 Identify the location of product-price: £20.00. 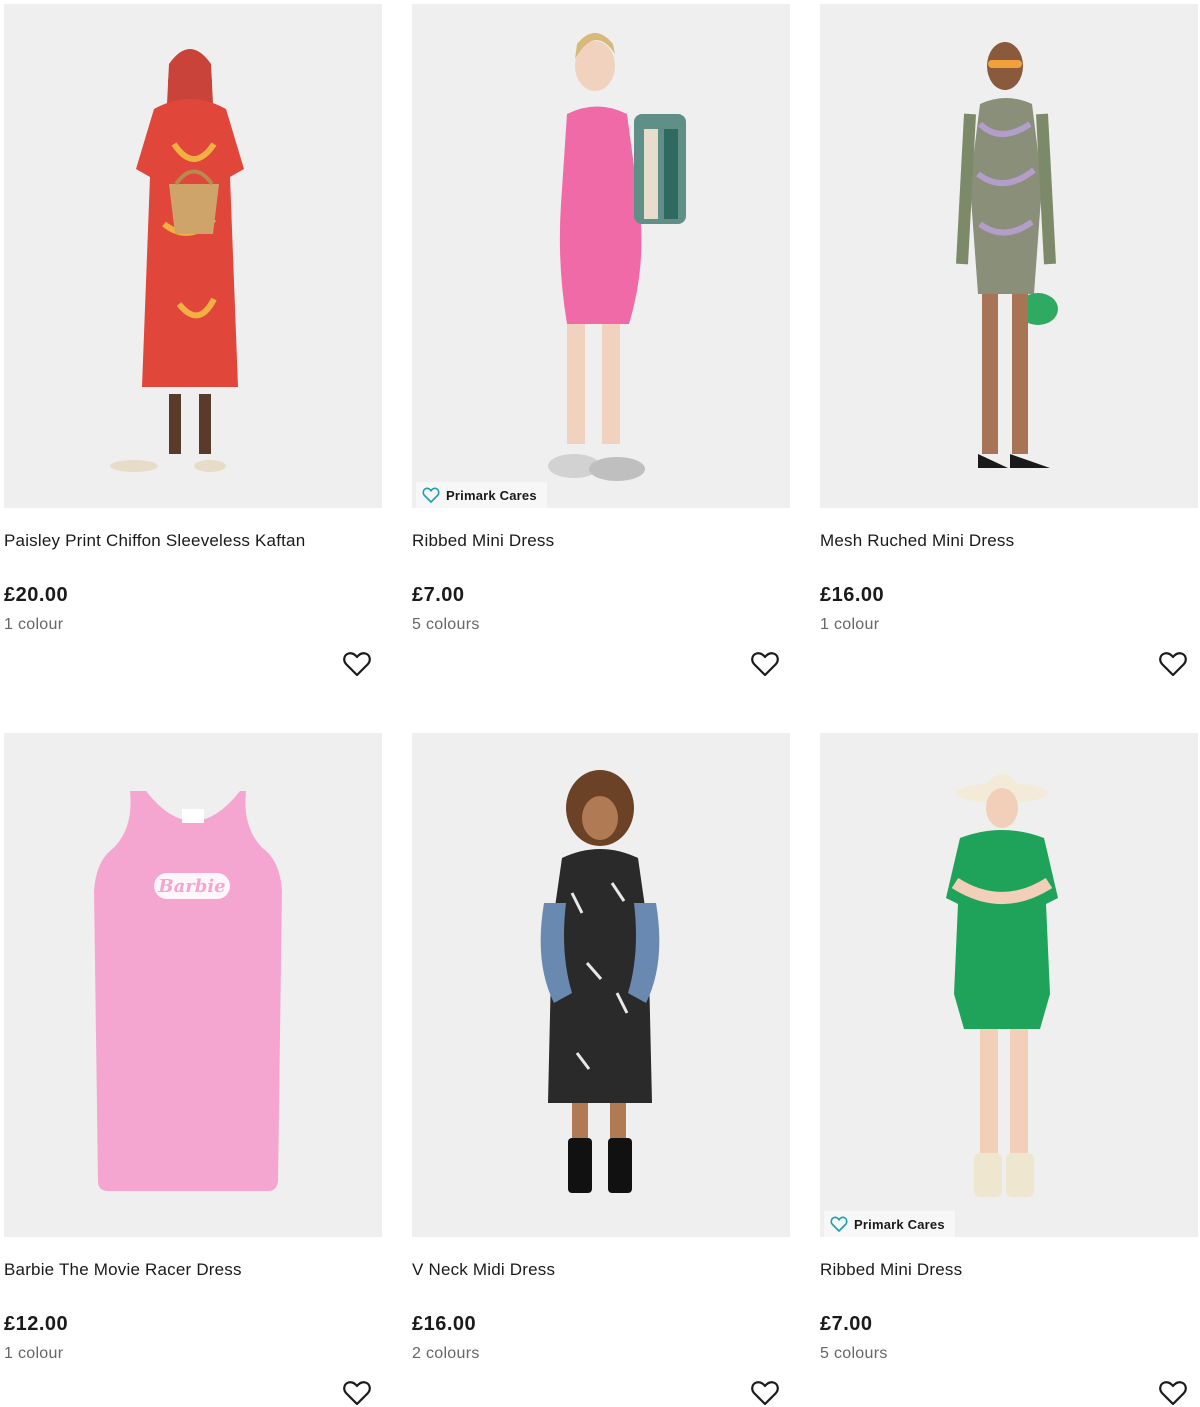
(36, 595).